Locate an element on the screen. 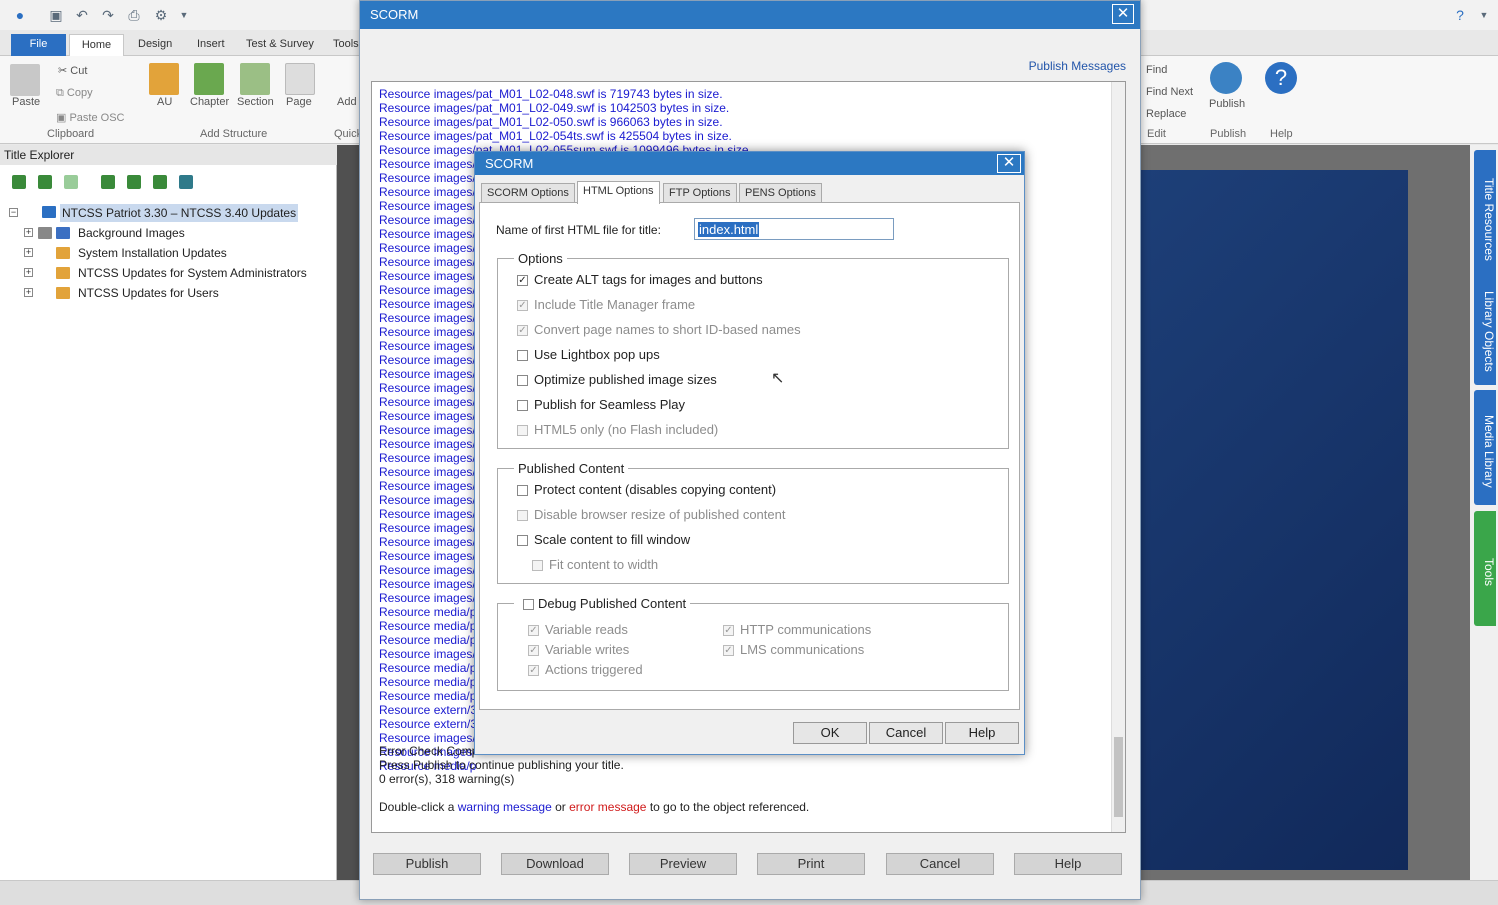 This screenshot has width=1498, height=905. save-icon: ▣ is located at coordinates (56, 15).